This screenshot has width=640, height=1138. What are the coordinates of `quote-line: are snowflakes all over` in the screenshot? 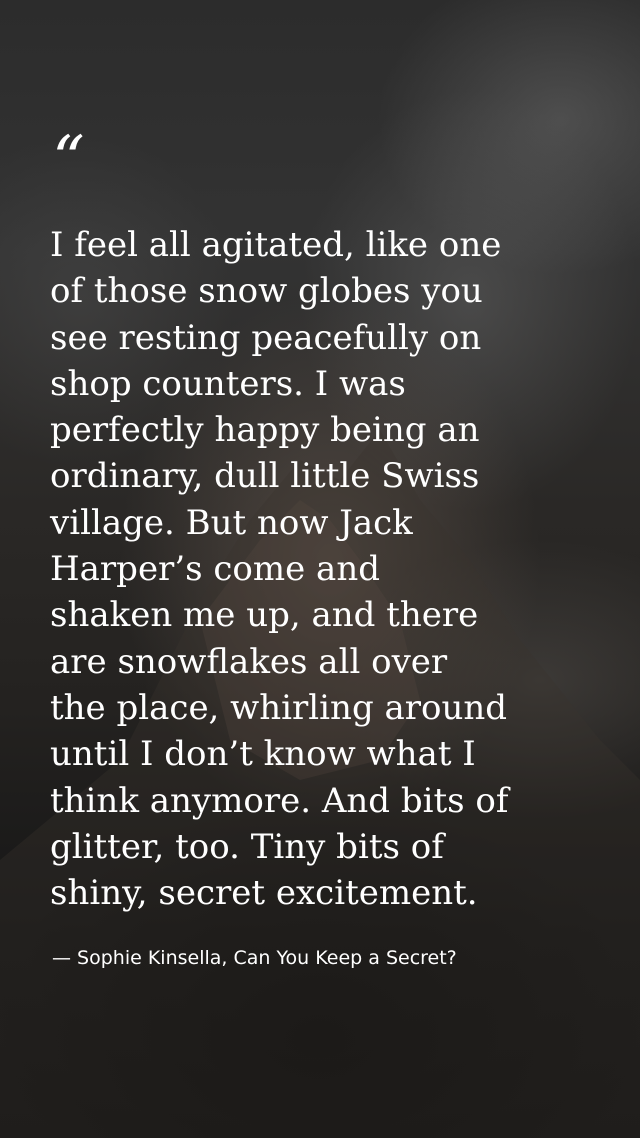 It's located at (249, 661).